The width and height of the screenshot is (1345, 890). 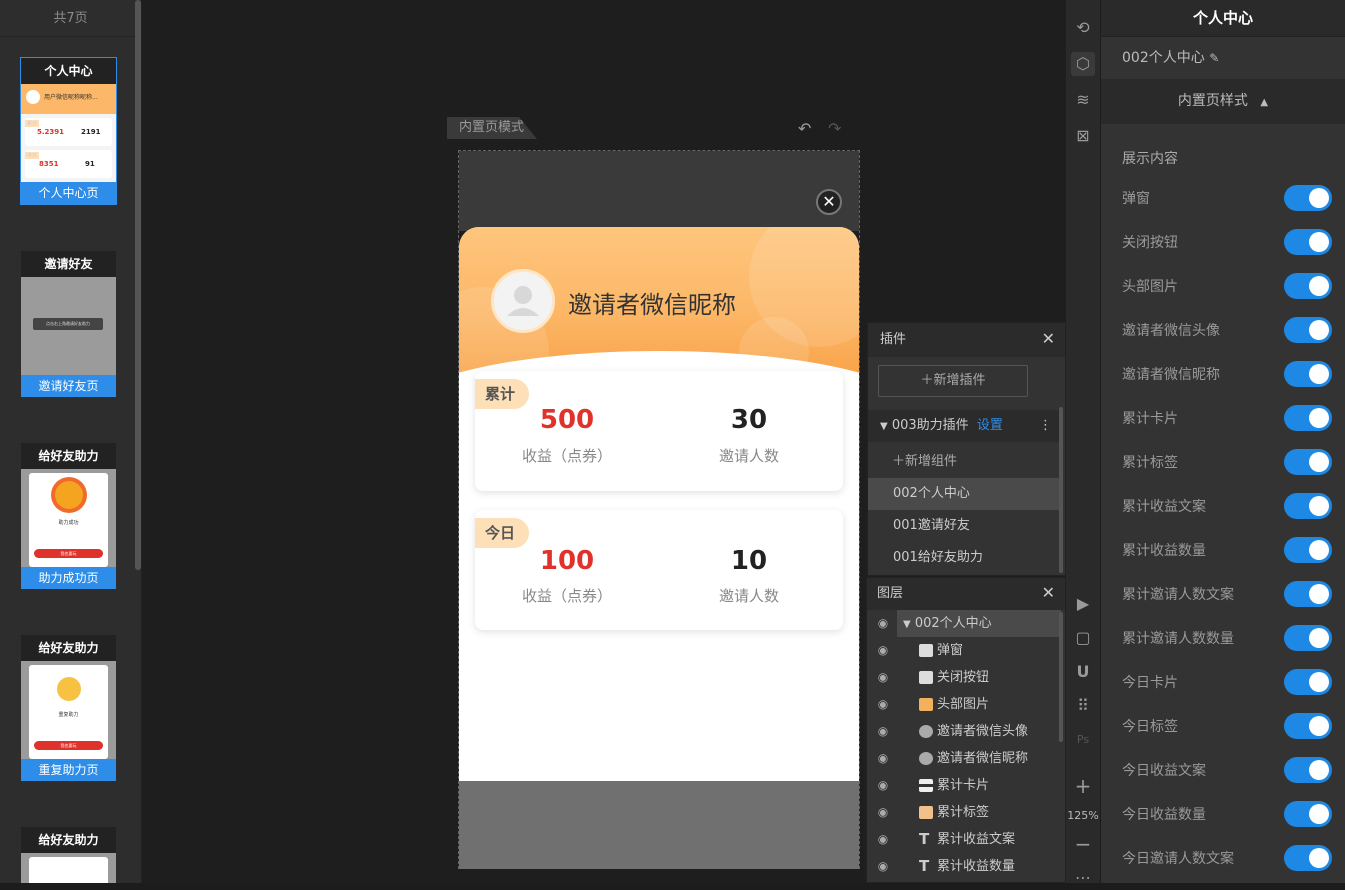 What do you see at coordinates (1083, 100) in the screenshot?
I see `layers-icon: ≋` at bounding box center [1083, 100].